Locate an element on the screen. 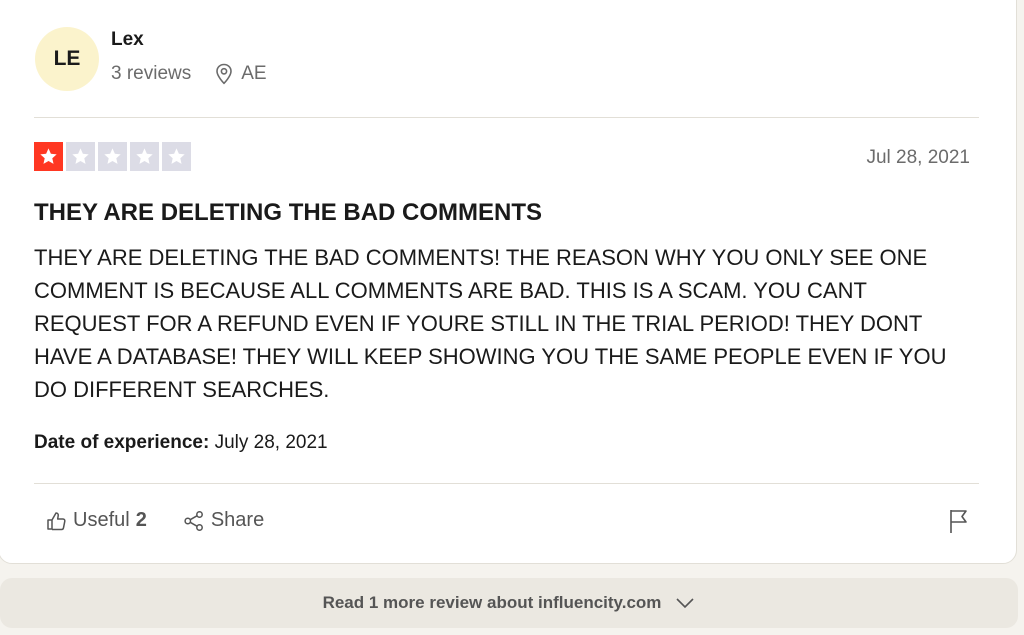  thumbs-up-icon is located at coordinates (56, 520).